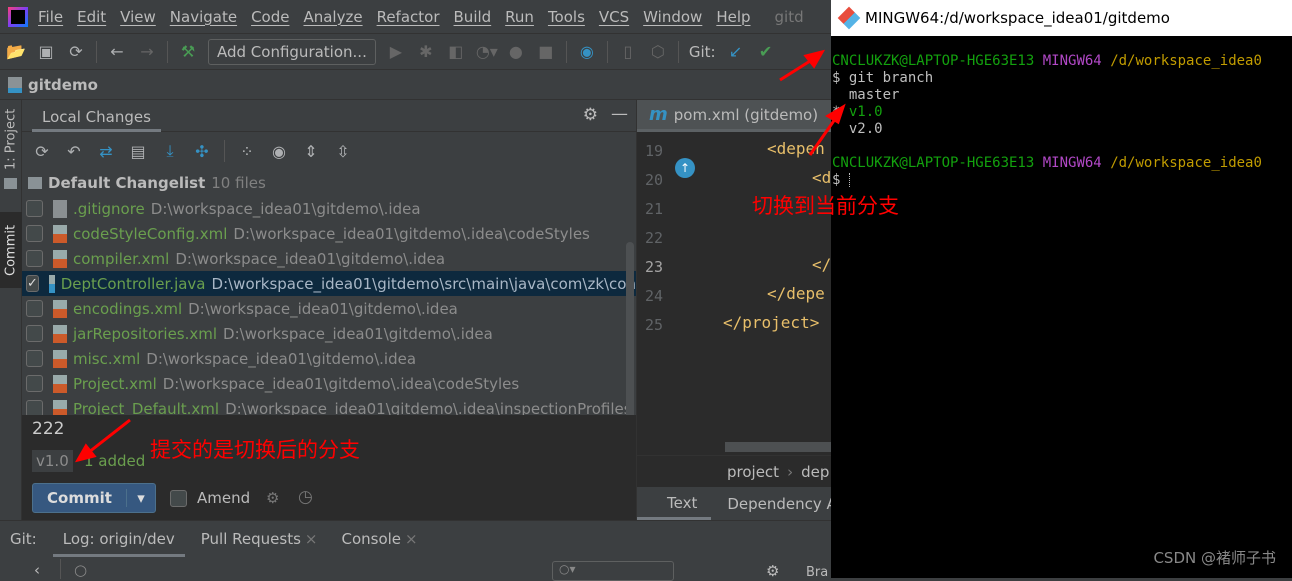  I want to click on menu-run: Run, so click(519, 17).